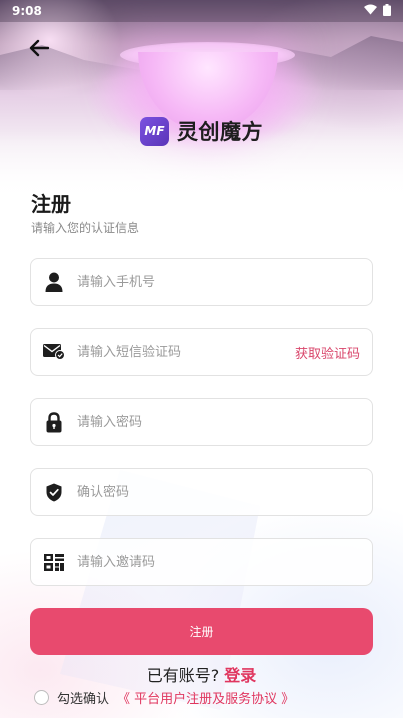 The height and width of the screenshot is (718, 403). I want to click on agree-prefix: 勾选确认, so click(83, 699).